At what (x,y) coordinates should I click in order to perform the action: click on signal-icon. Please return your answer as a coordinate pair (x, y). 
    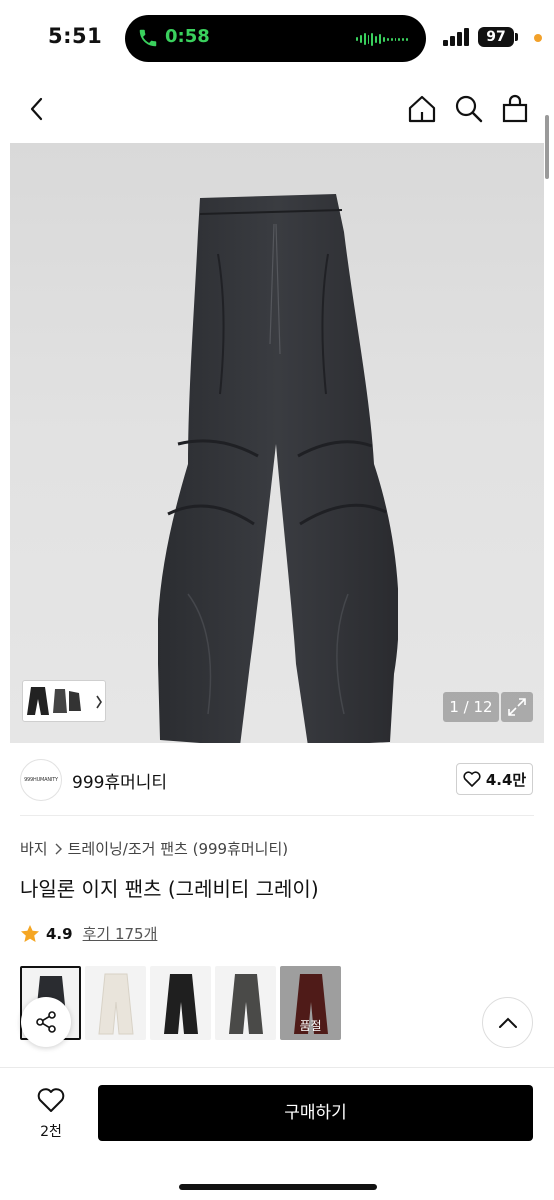
    Looking at the image, I should click on (456, 37).